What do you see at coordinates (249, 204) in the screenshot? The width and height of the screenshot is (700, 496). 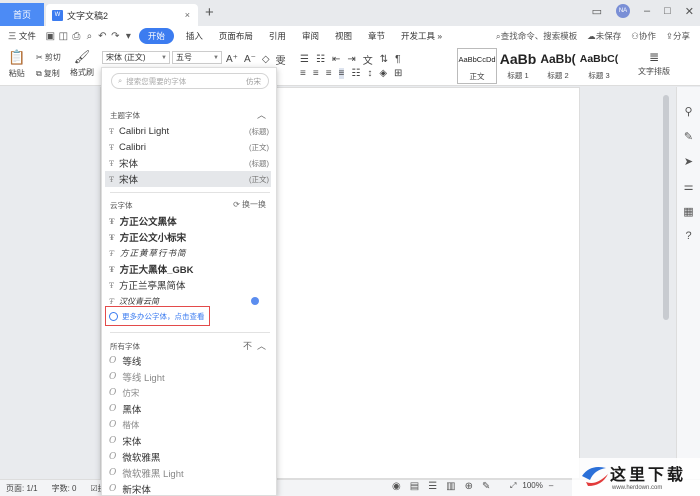 I see `refresh-button: ⟳ 换一换` at bounding box center [249, 204].